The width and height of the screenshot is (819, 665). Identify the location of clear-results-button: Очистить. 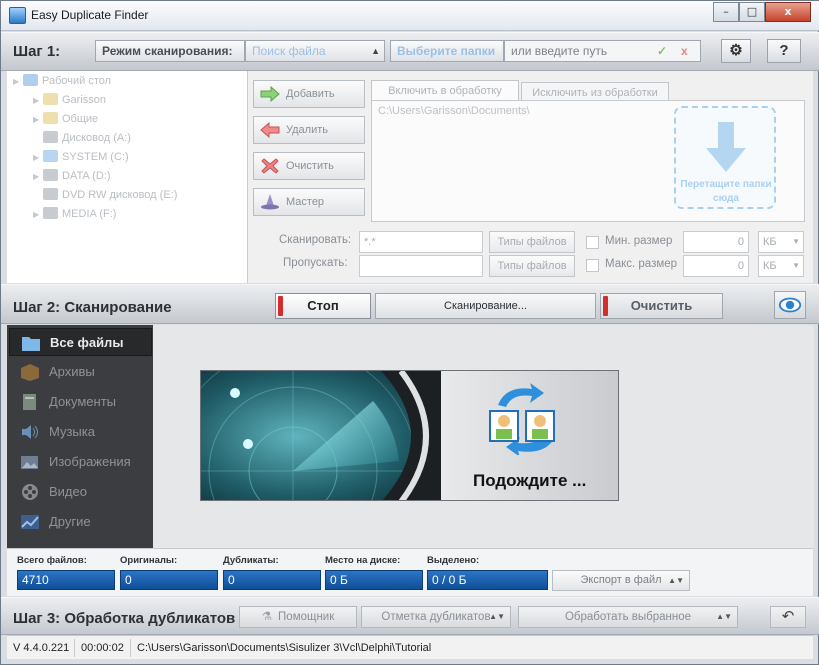
(661, 306).